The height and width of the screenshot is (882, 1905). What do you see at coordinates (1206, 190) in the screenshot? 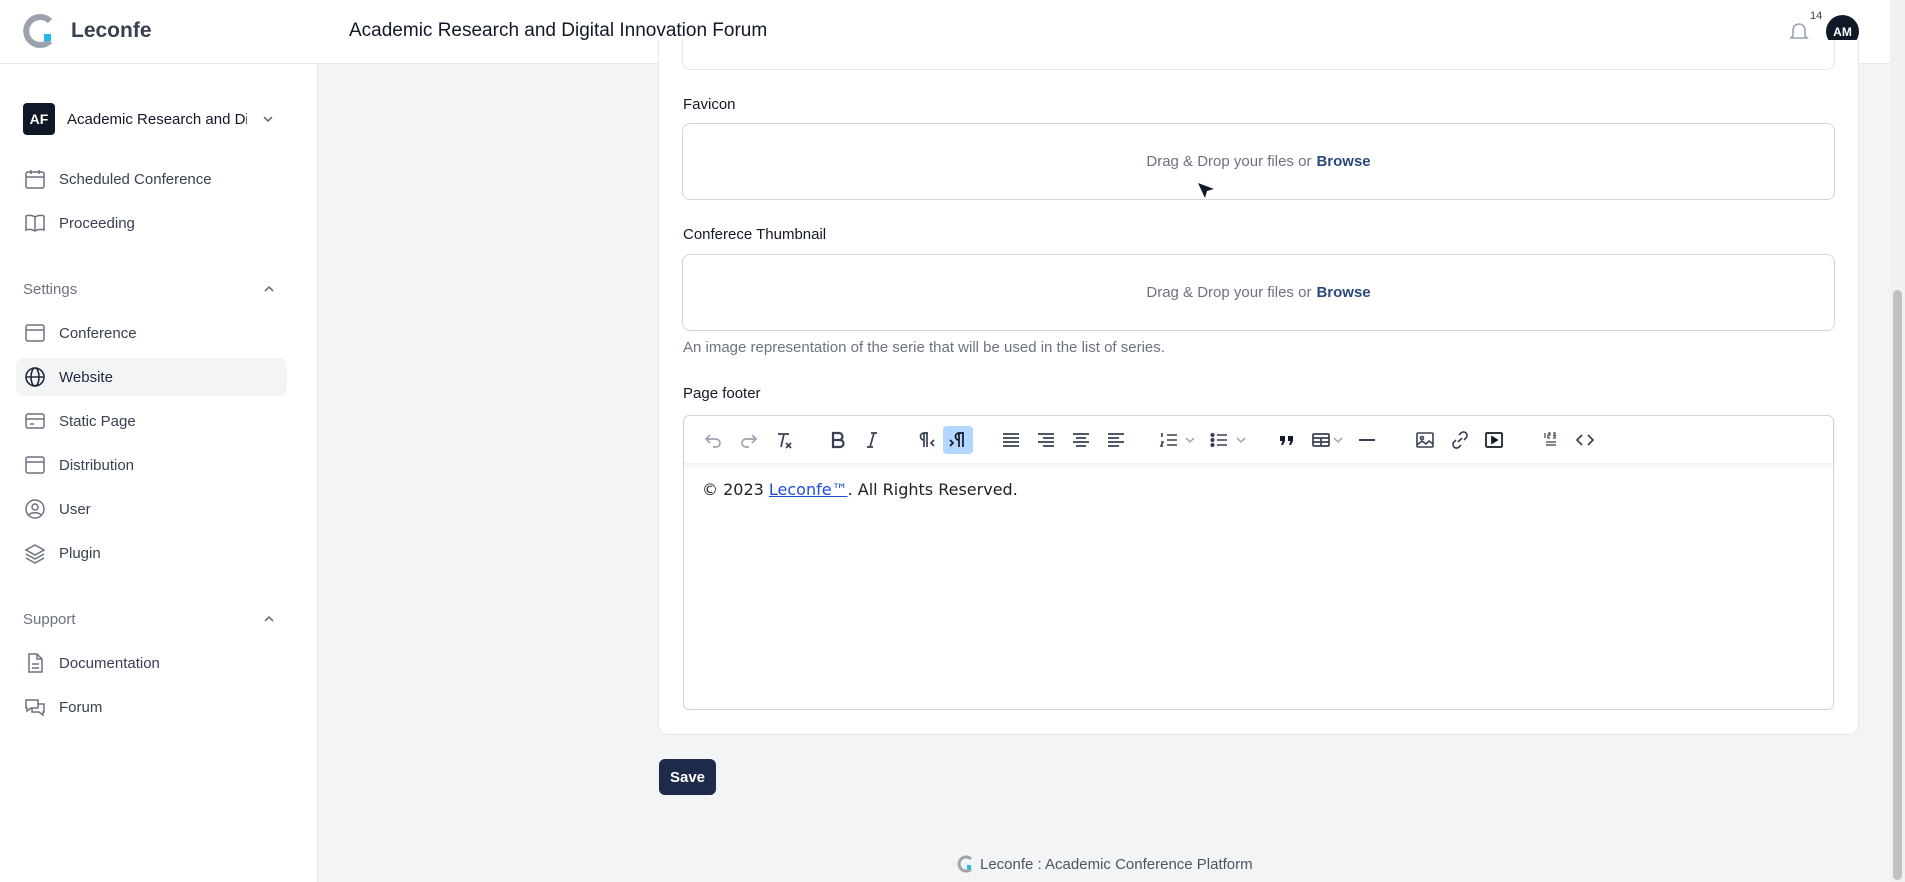
I see `mouse-pointer-icon` at bounding box center [1206, 190].